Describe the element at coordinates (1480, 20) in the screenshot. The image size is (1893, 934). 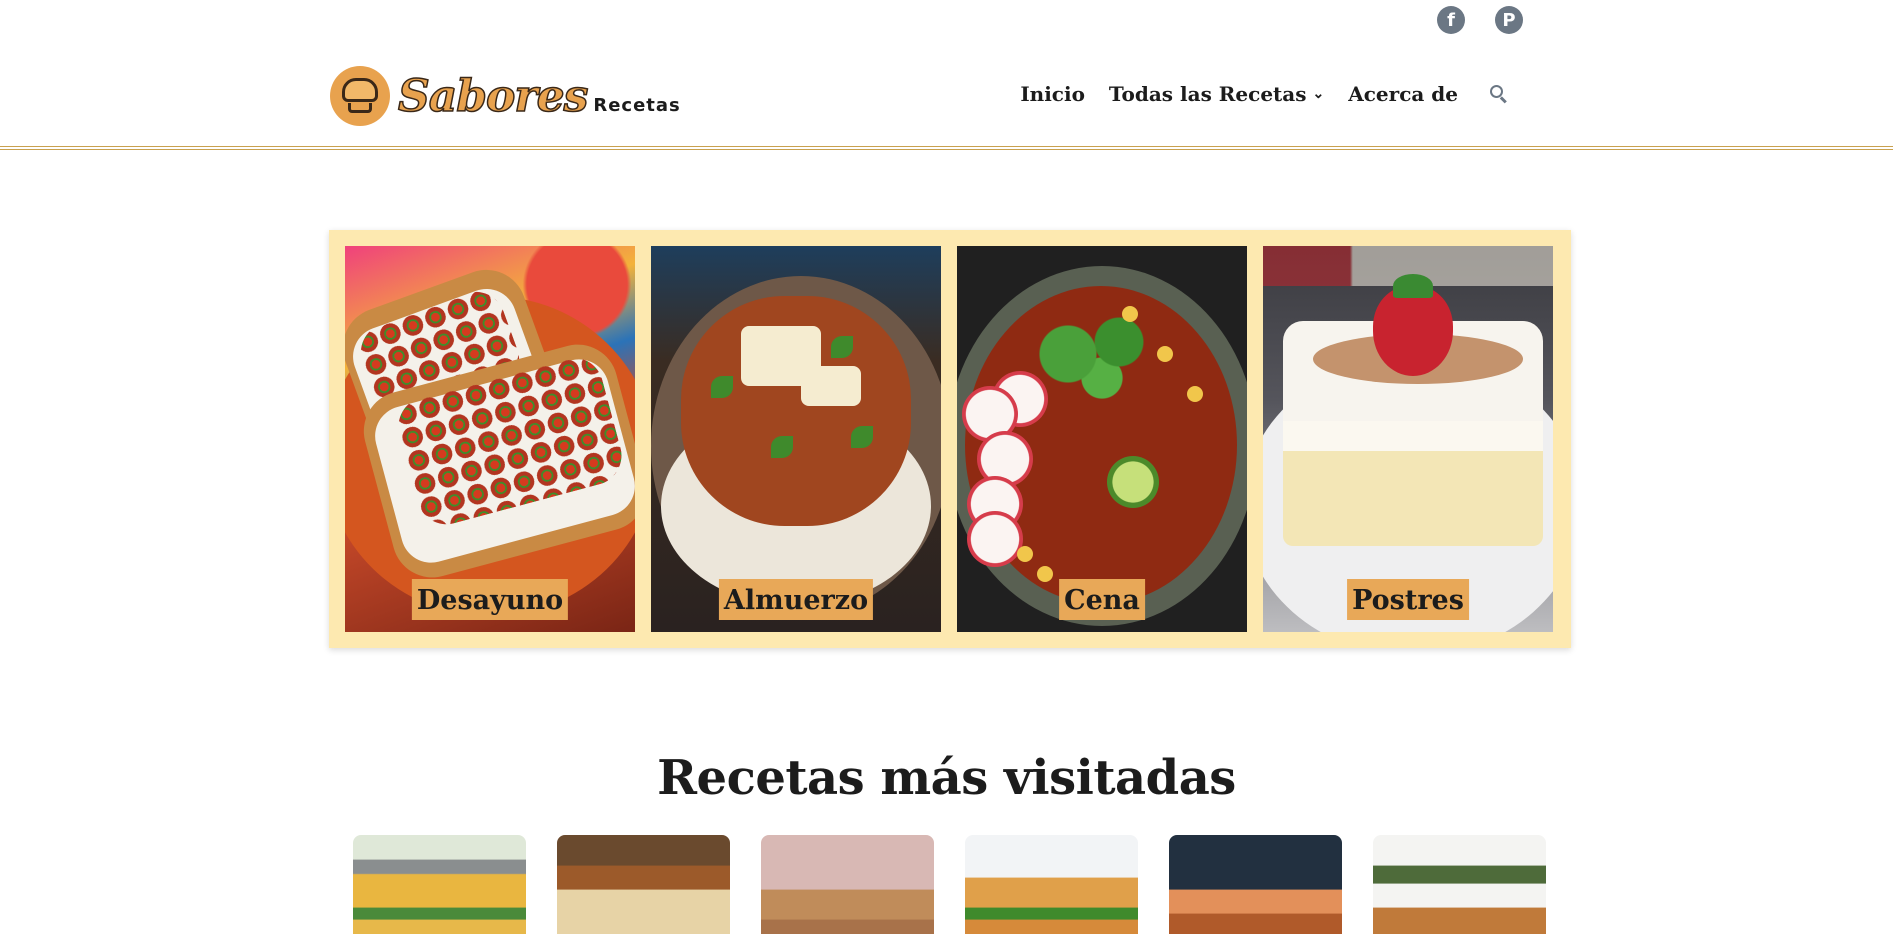
I see `social-links: f P` at that location.